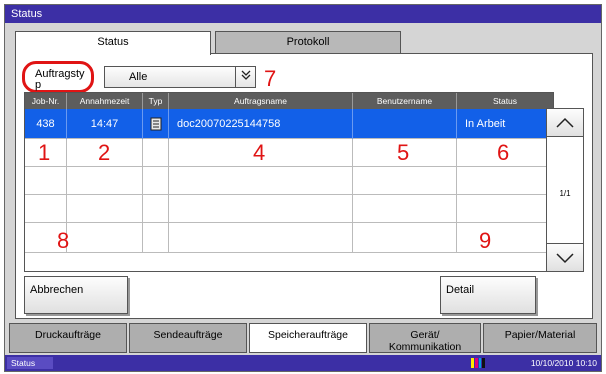  What do you see at coordinates (425, 338) in the screenshot?
I see `tab-device-communication: Gerät/ Kommunikation` at bounding box center [425, 338].